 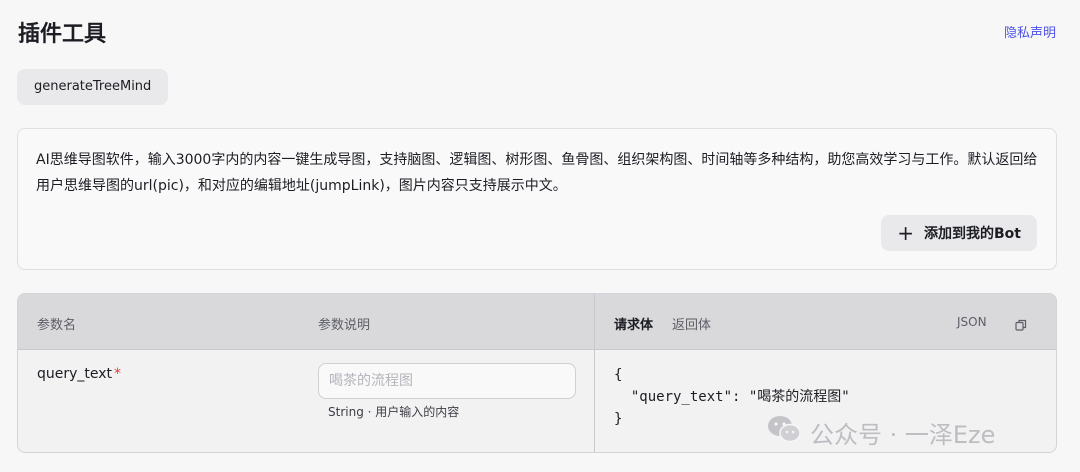 What do you see at coordinates (594, 373) in the screenshot?
I see `divider-vertical` at bounding box center [594, 373].